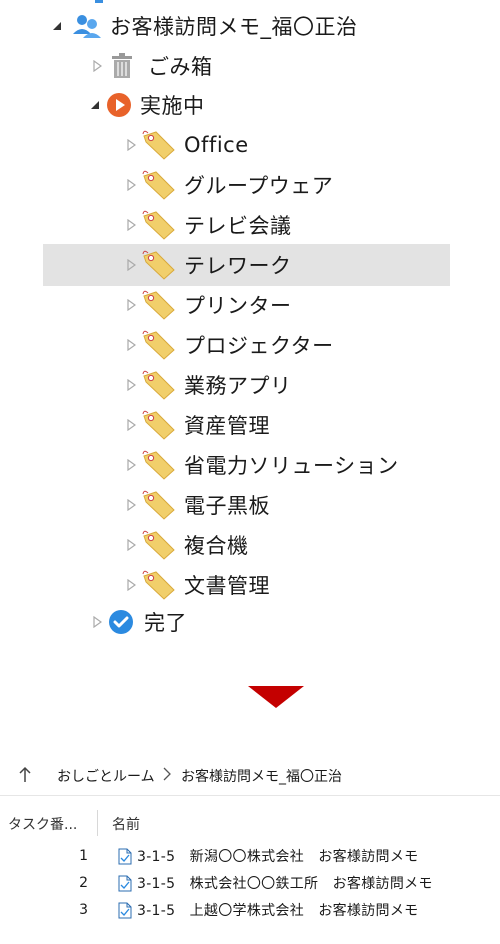  I want to click on tree-item-tag: プリンター, so click(208, 305).